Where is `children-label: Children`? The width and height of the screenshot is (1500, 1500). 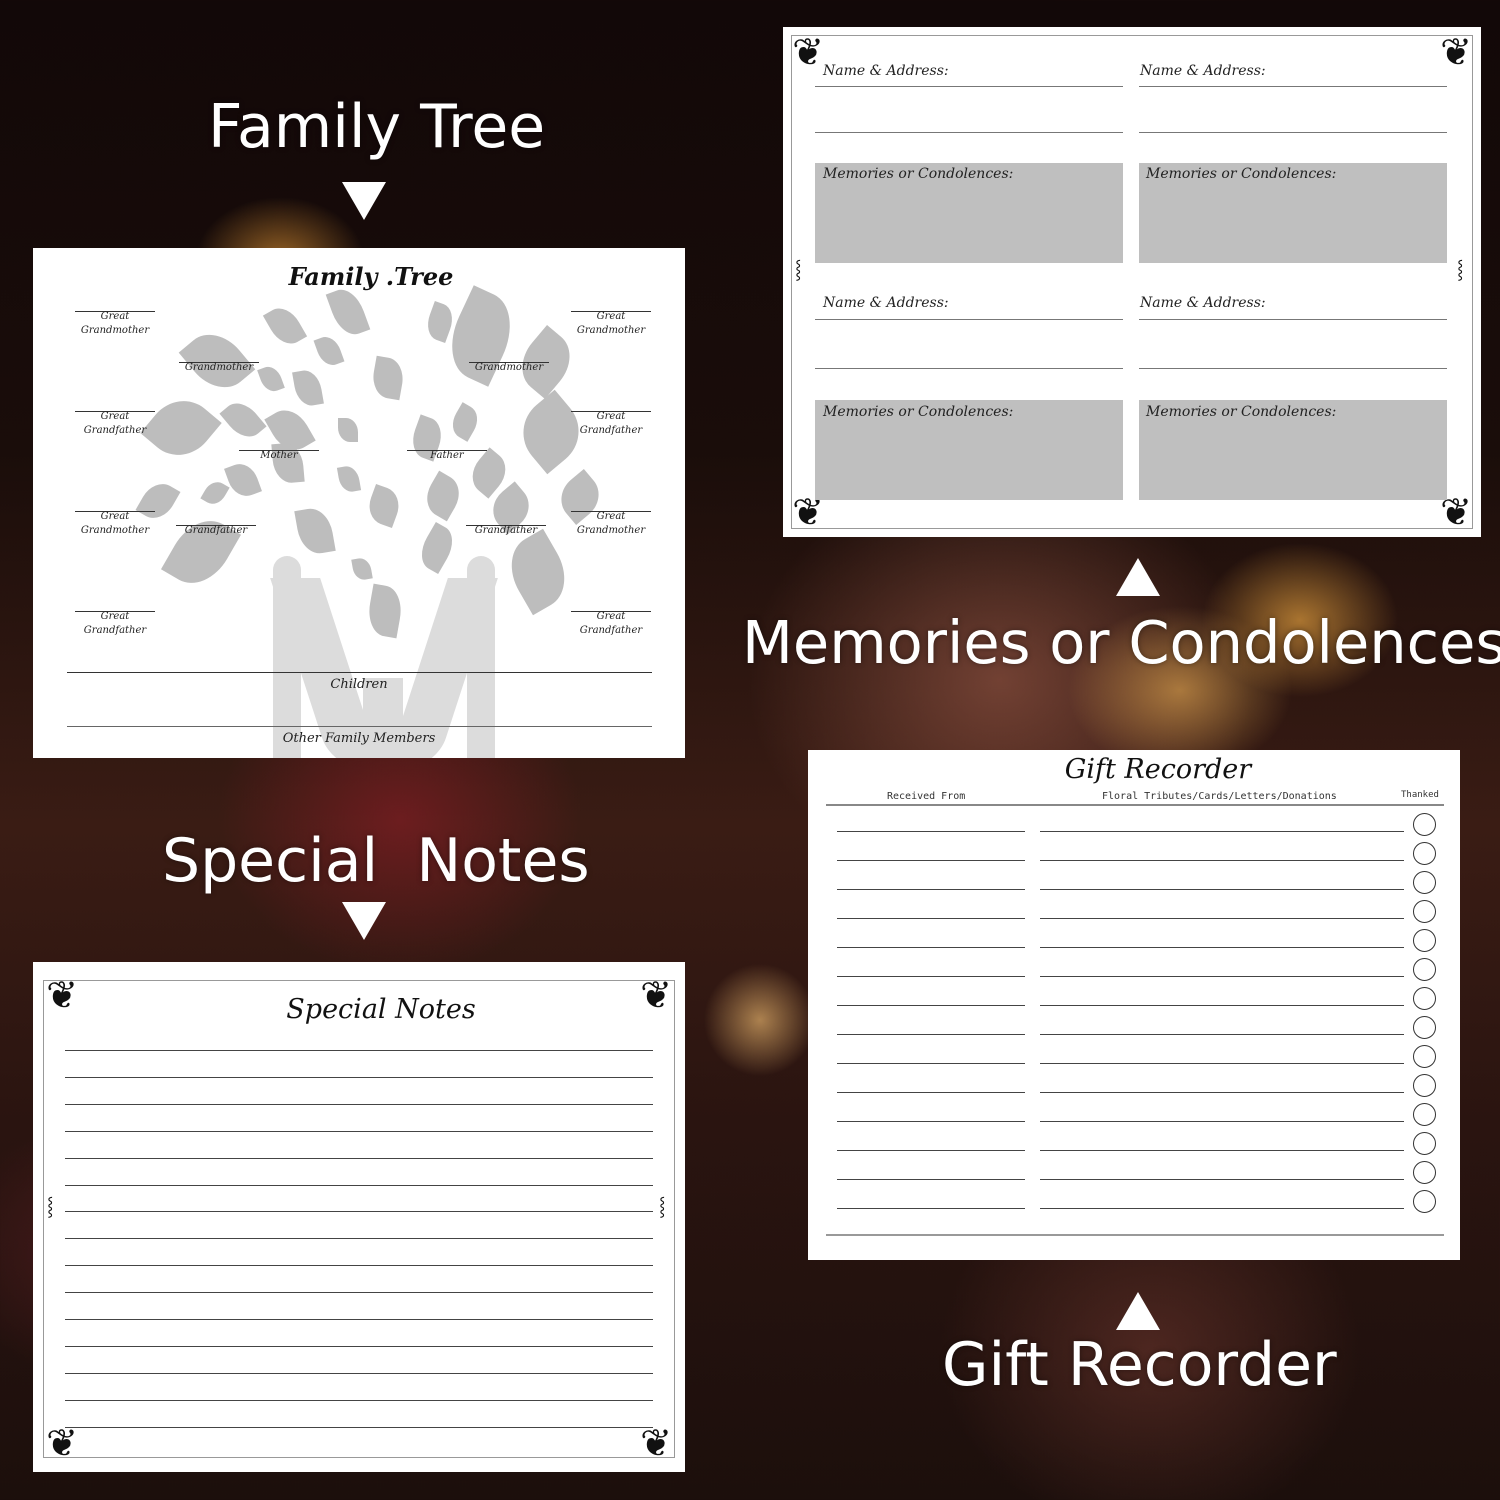
children-label: Children is located at coordinates (359, 684).